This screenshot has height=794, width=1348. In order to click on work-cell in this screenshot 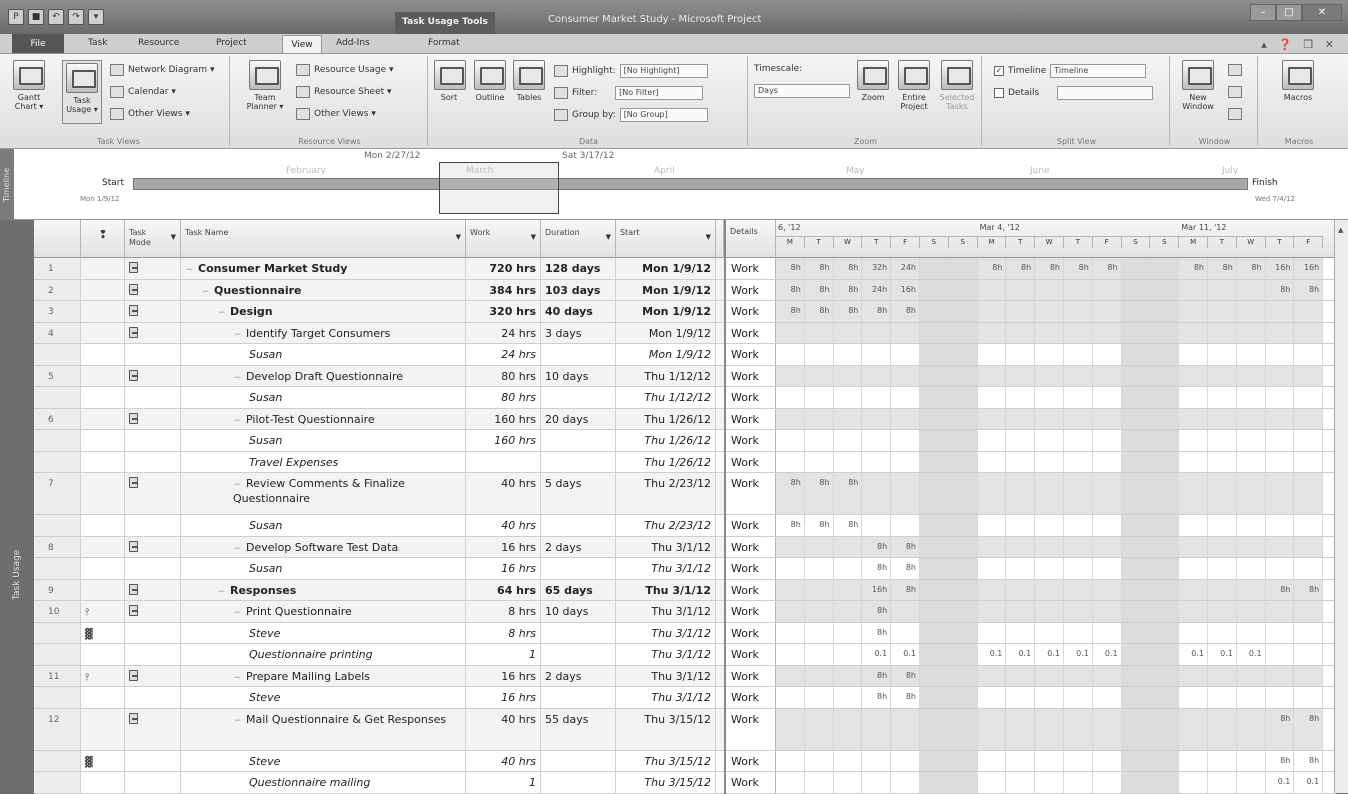, I will do `click(503, 461)`.